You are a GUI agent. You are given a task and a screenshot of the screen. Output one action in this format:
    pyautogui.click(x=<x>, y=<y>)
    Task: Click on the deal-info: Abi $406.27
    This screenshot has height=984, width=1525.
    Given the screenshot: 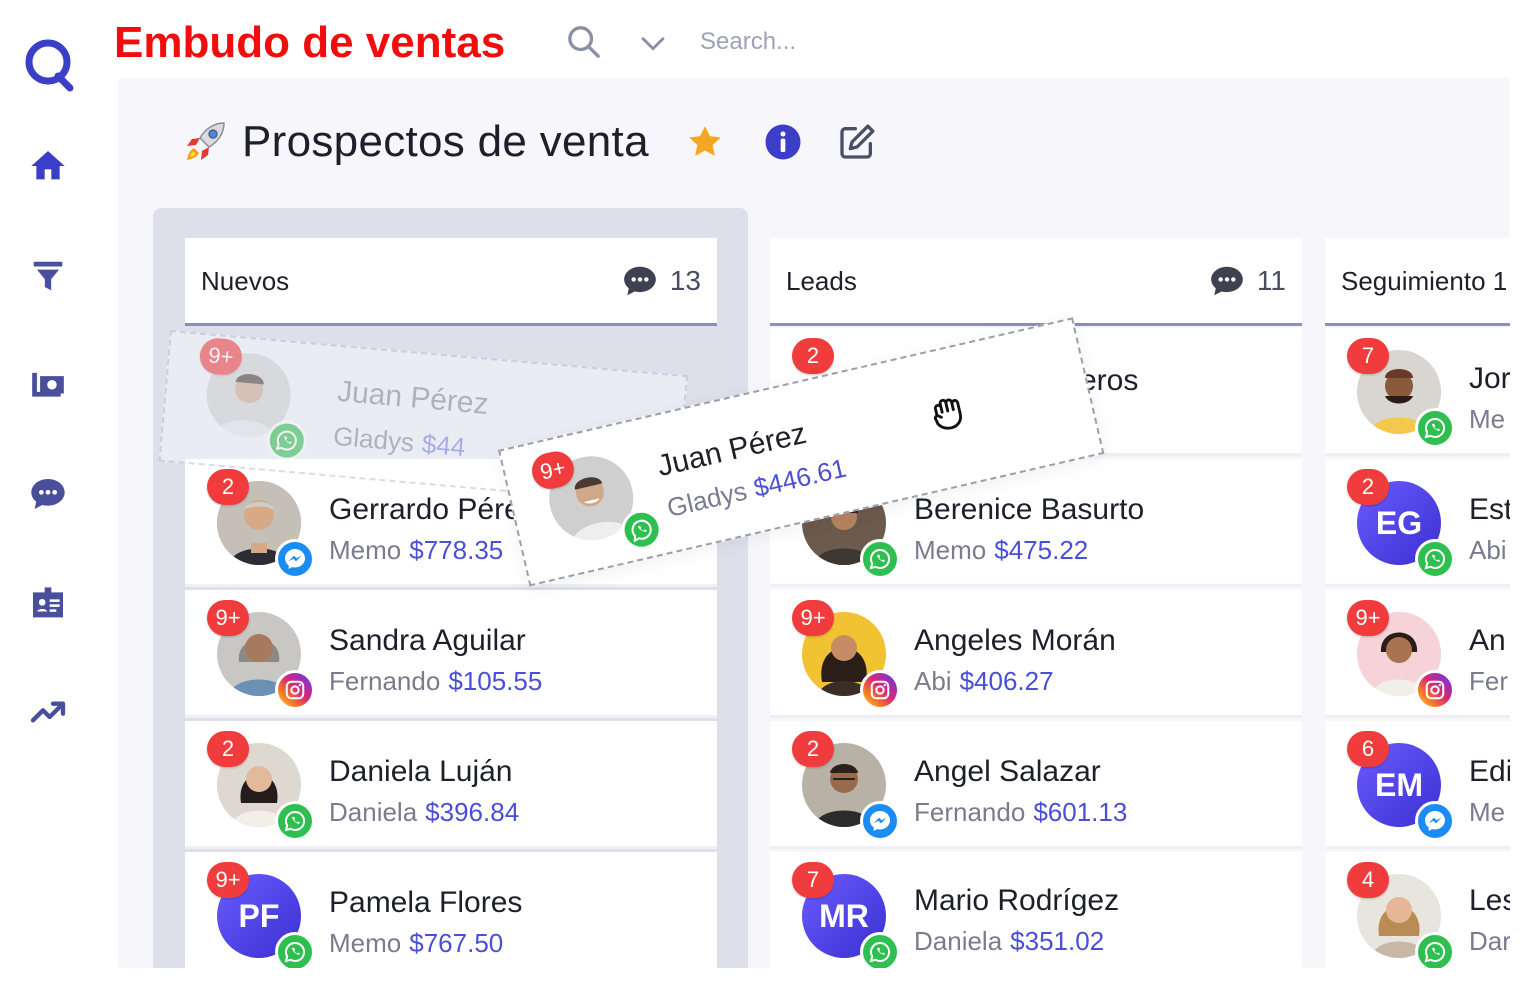 What is the action you would take?
    pyautogui.click(x=984, y=681)
    